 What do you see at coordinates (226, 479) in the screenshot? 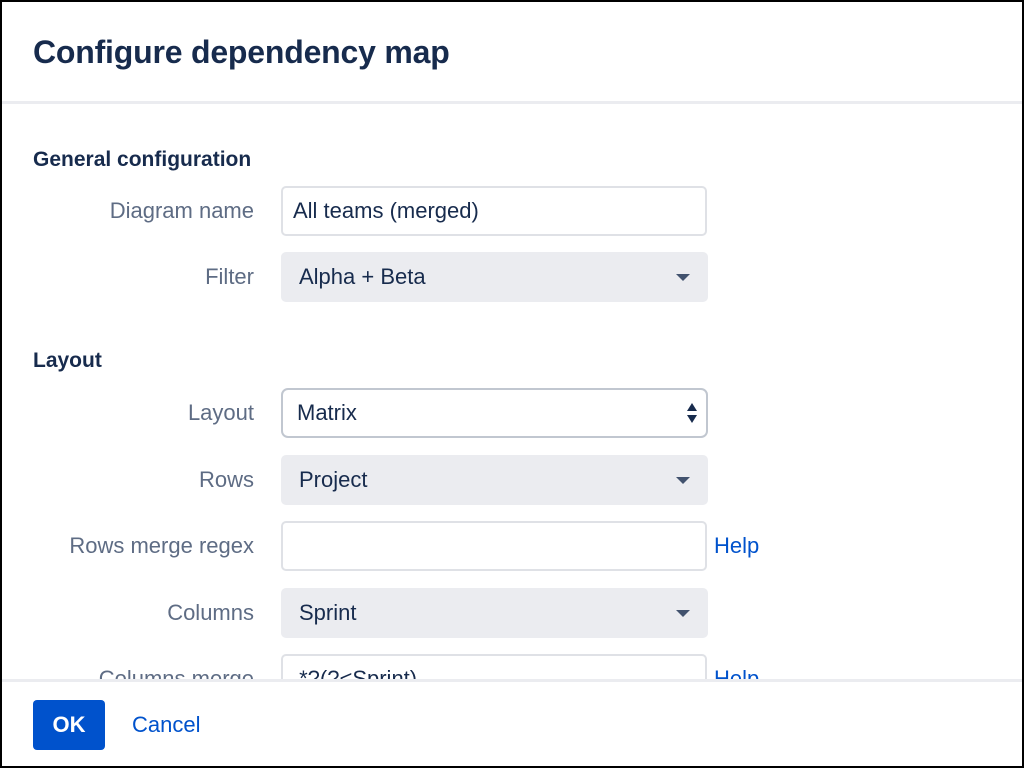
I see `rows-label: Rows` at bounding box center [226, 479].